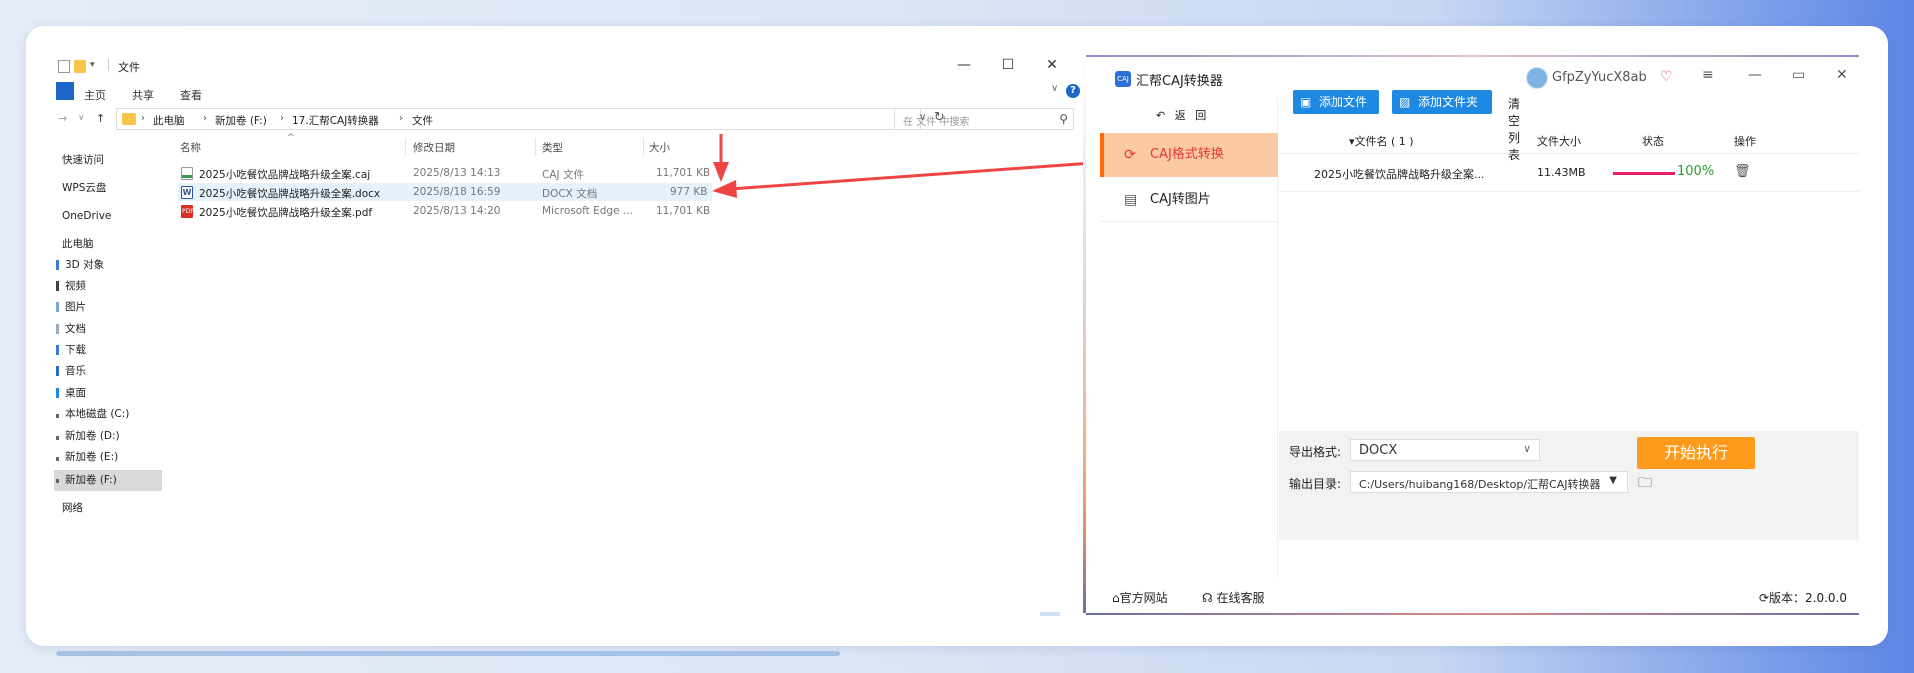 This screenshot has height=673, width=1914. Describe the element at coordinates (1306, 102) in the screenshot. I see `add-file-icon: ▣` at that location.